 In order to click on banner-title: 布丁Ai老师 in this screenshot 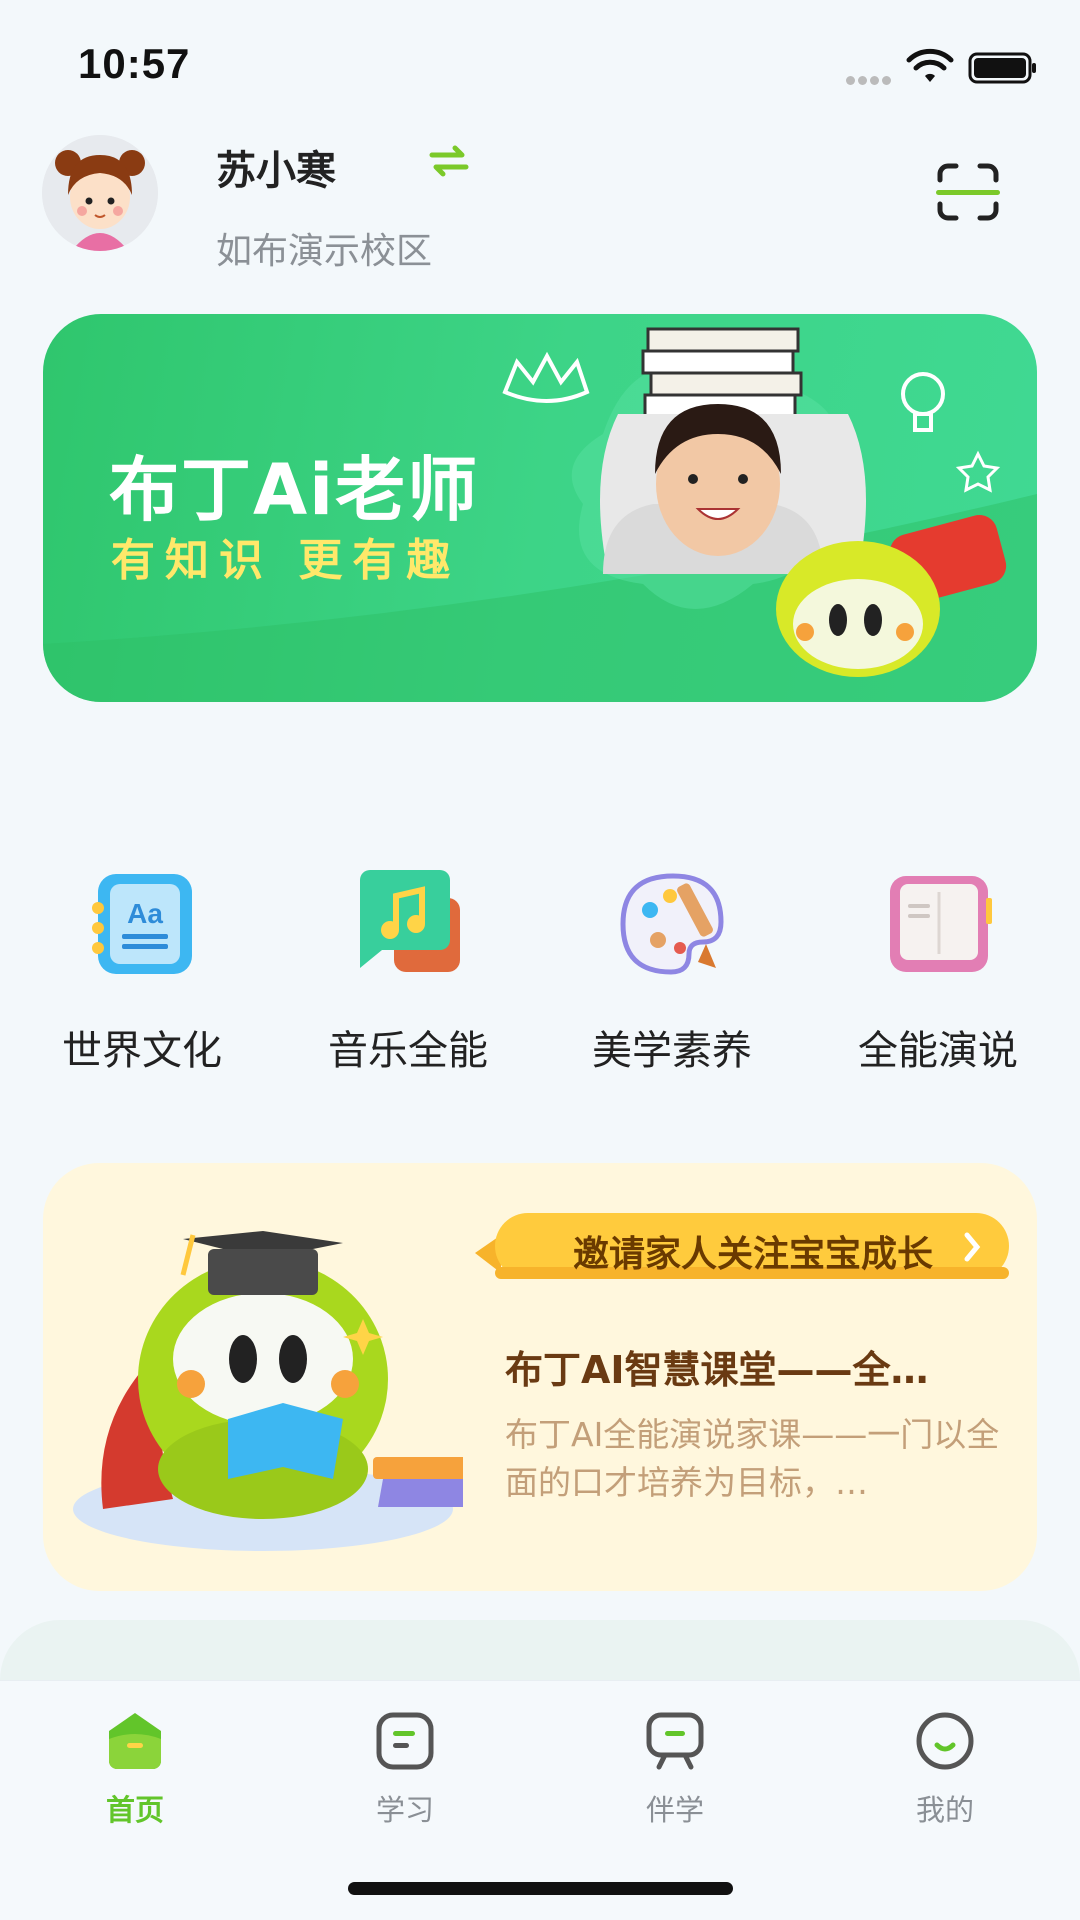, I will do `click(294, 490)`.